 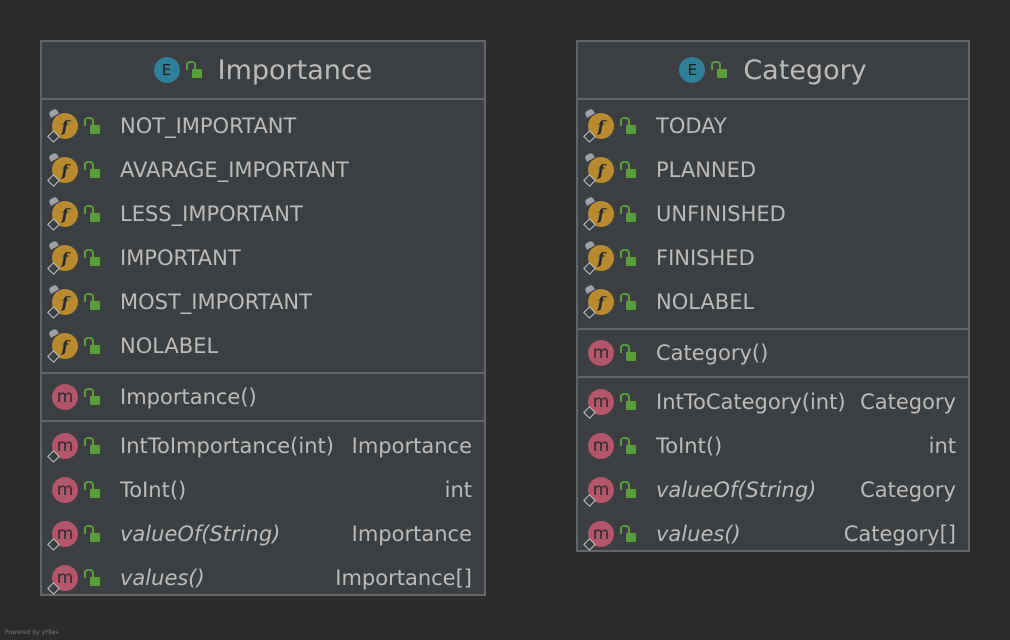 I want to click on field-row: f MOST_IMPORTANT, so click(x=263, y=302).